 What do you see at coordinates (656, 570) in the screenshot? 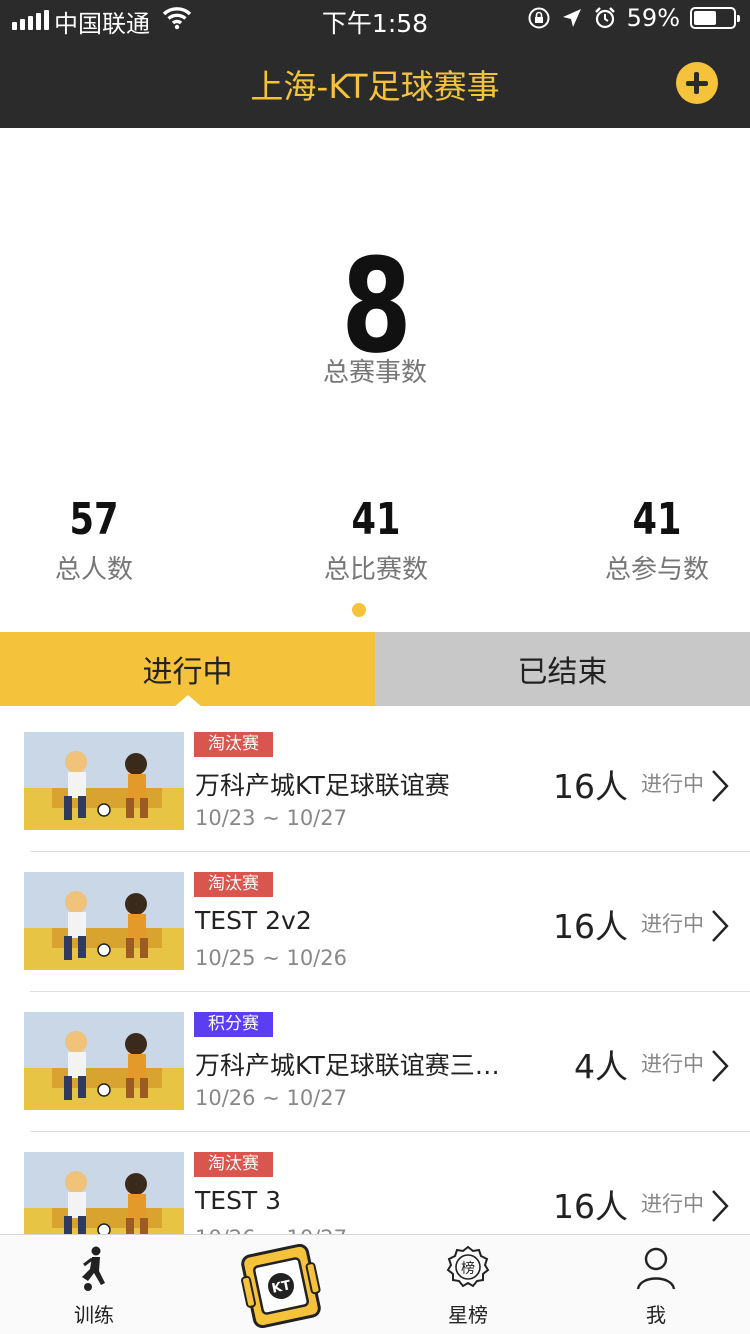
I see `stat-label: 总参与数` at bounding box center [656, 570].